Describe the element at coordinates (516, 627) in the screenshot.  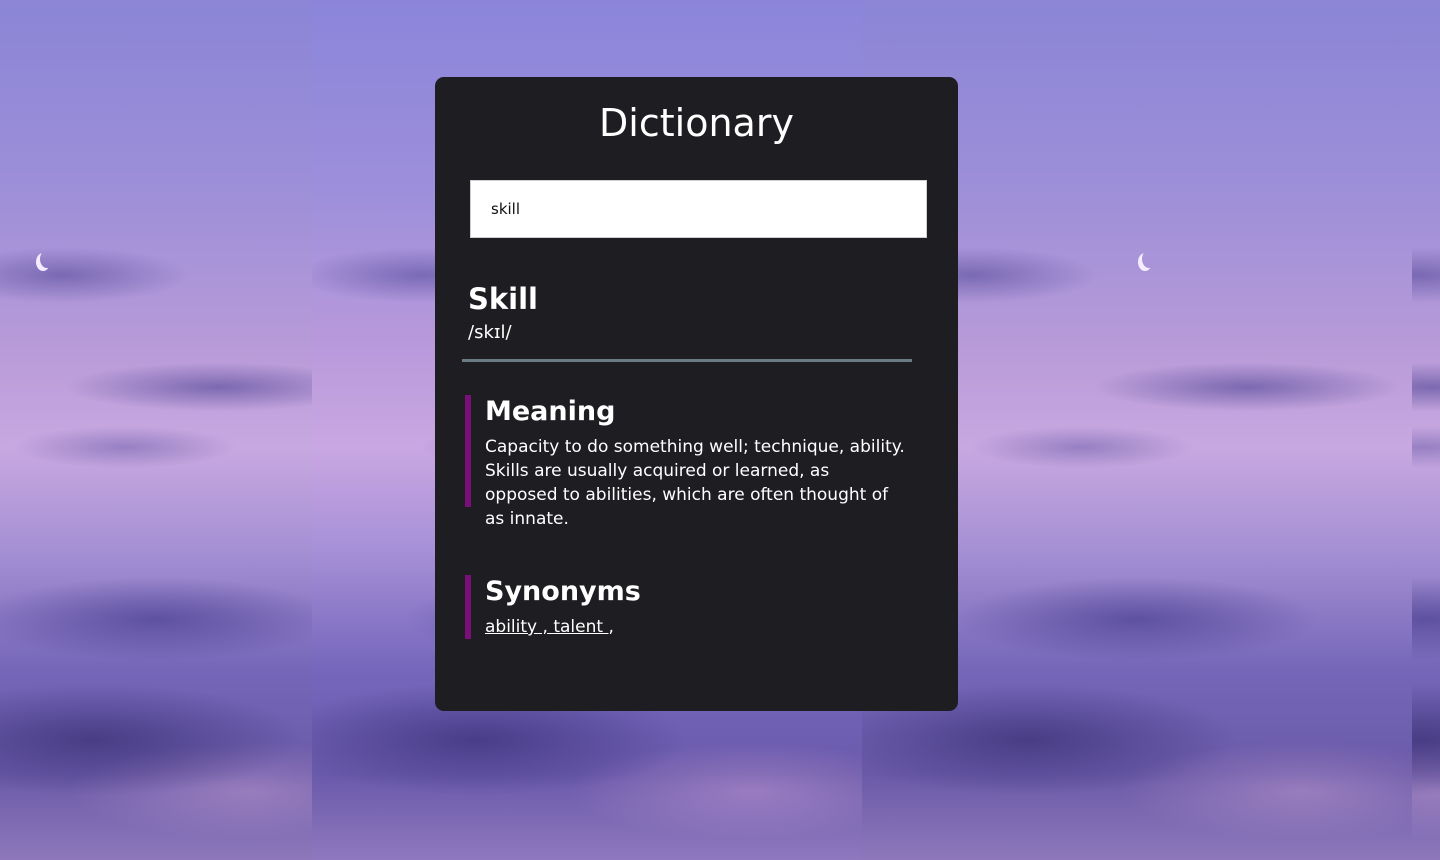
I see `synonym-link-ability: ability ,` at that location.